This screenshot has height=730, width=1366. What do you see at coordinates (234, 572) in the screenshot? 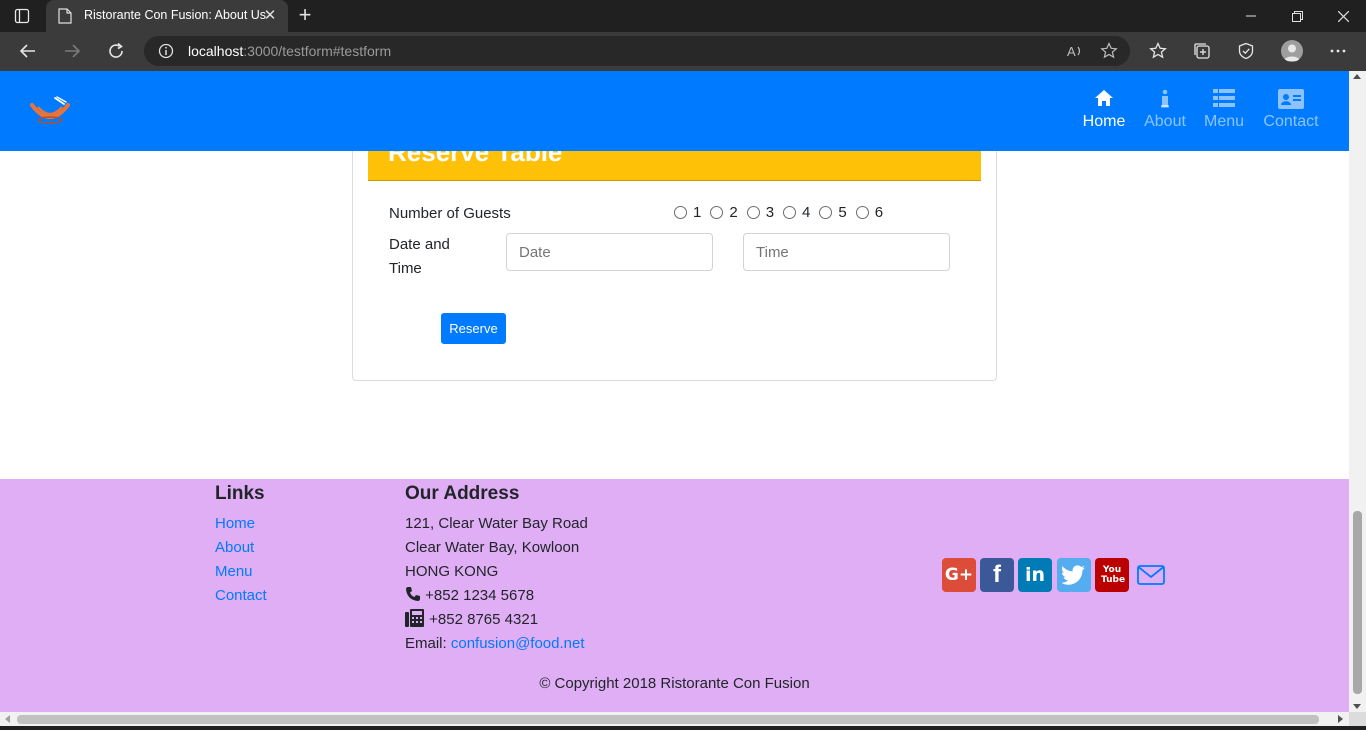
I see `footer-link-menu: Menu` at bounding box center [234, 572].